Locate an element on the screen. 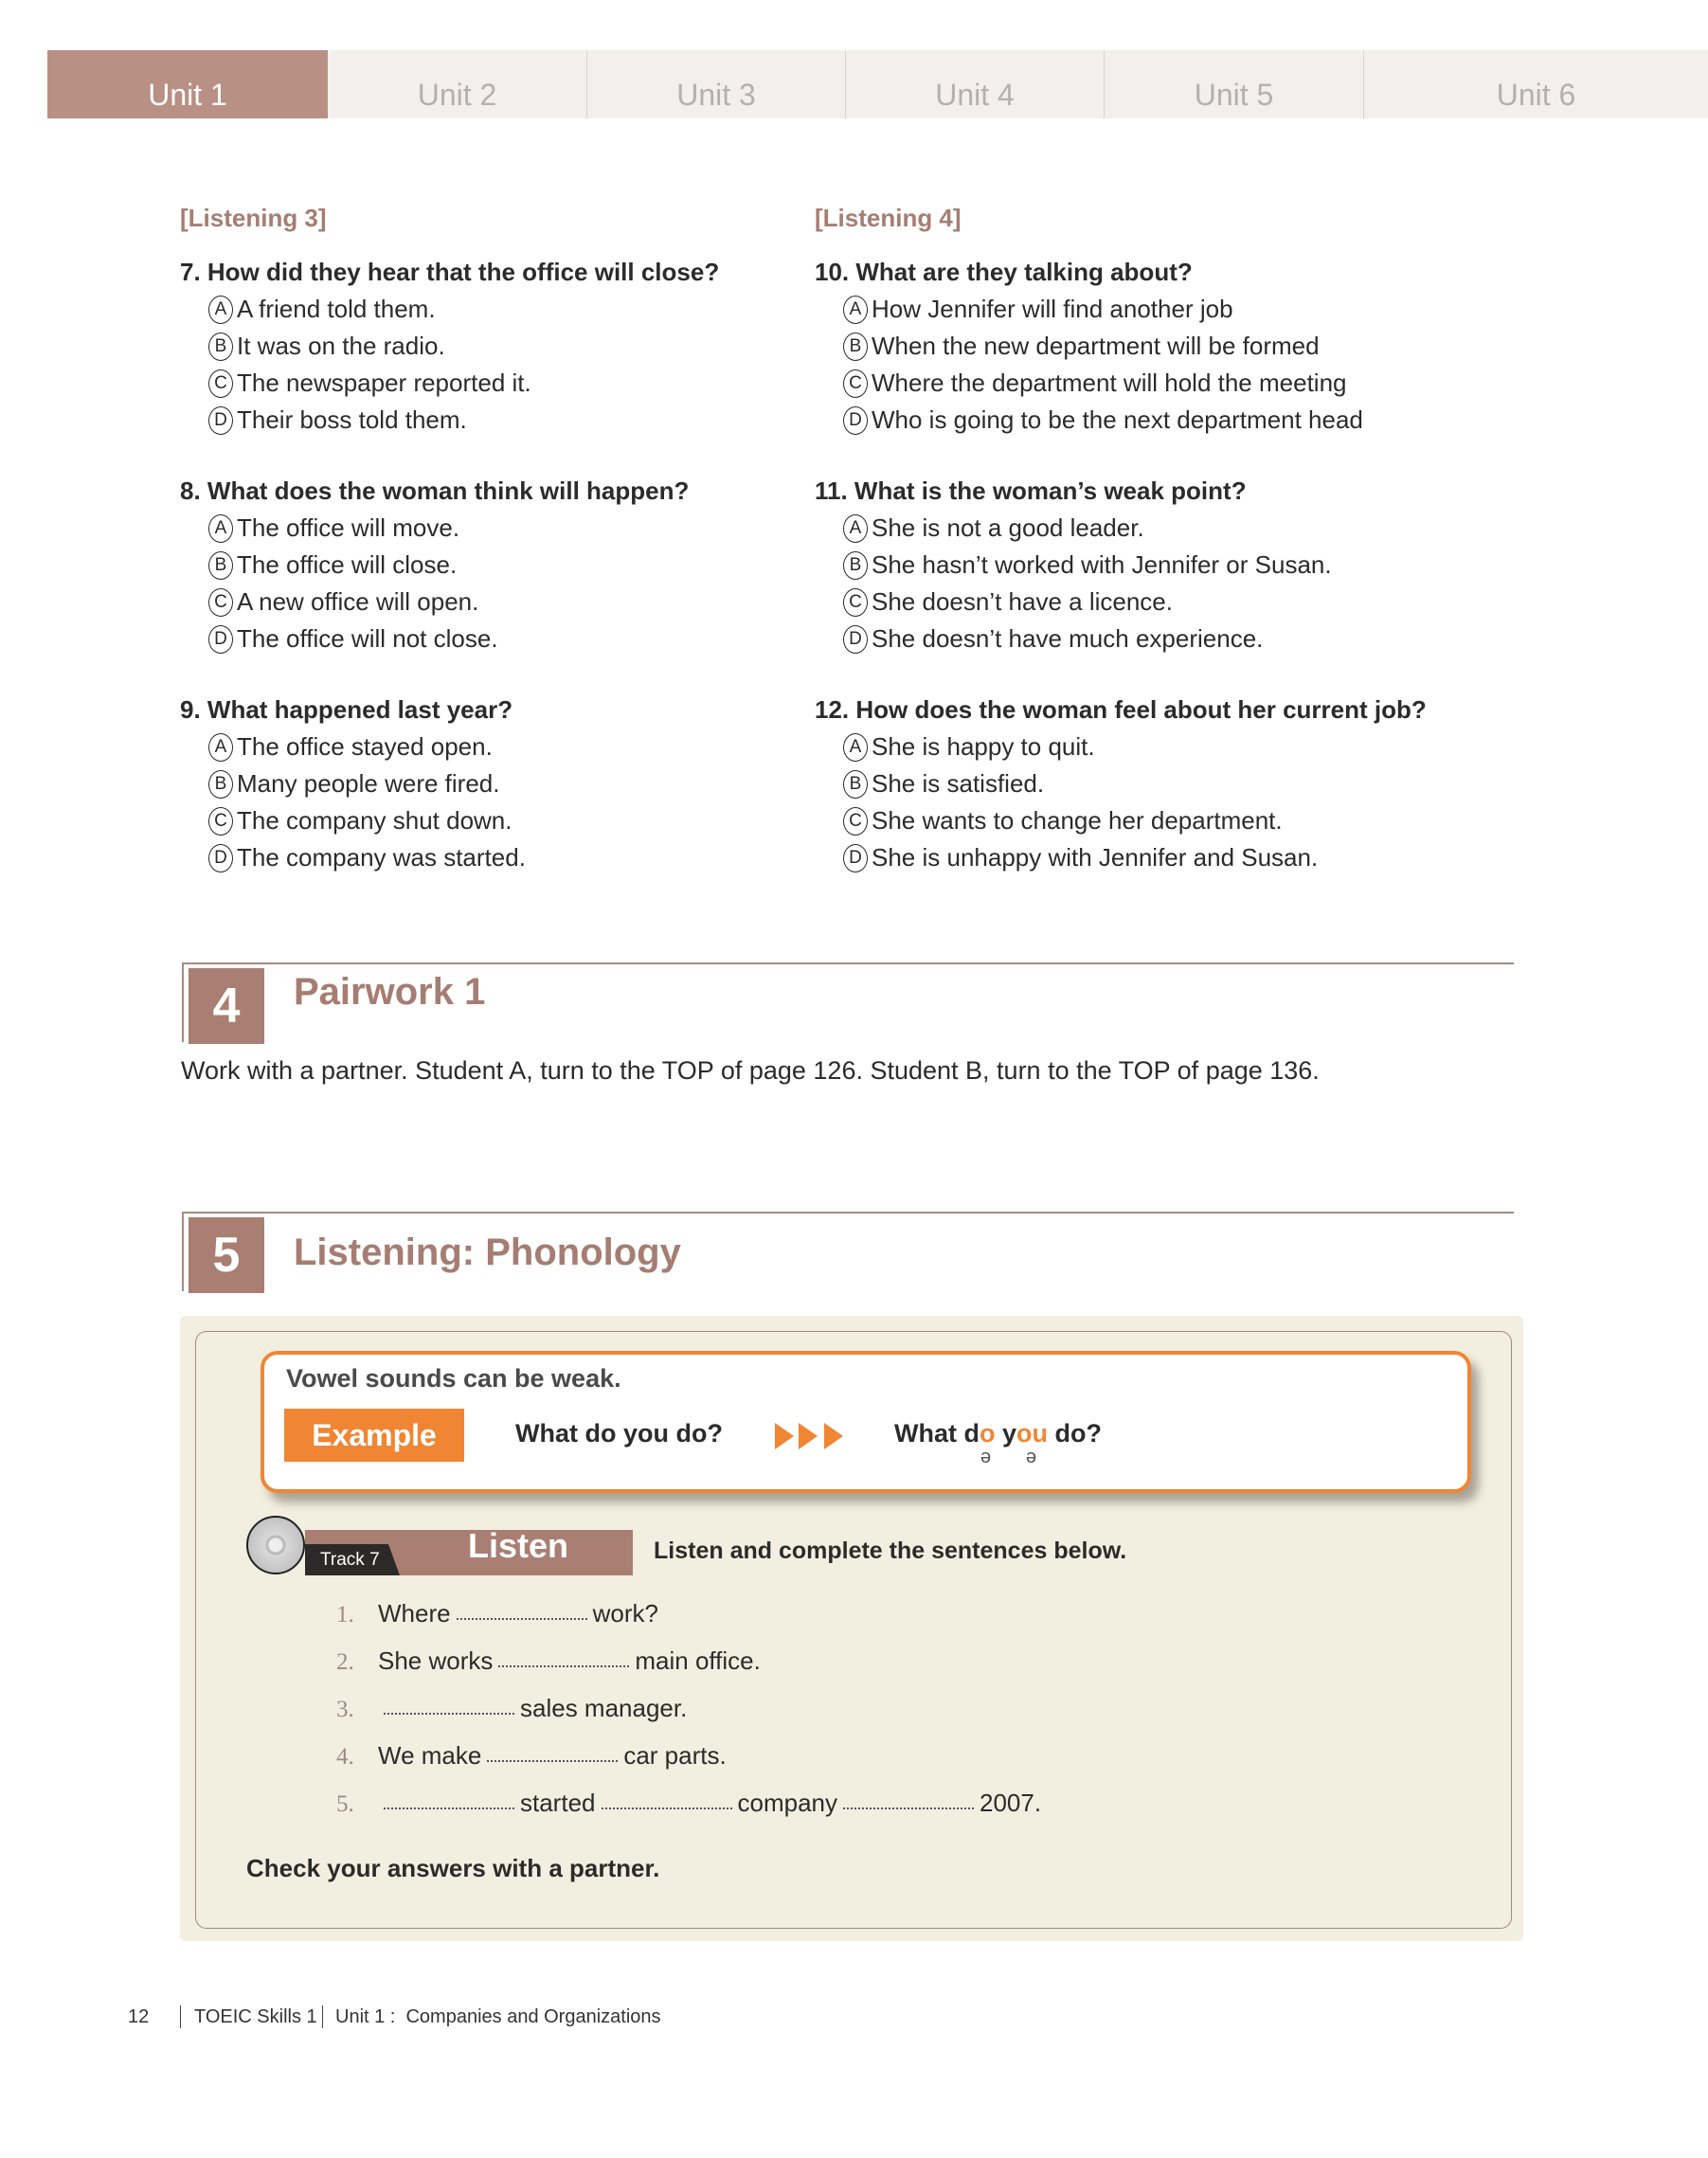 This screenshot has width=1708, height=2158. section-4-divider is located at coordinates (848, 963).